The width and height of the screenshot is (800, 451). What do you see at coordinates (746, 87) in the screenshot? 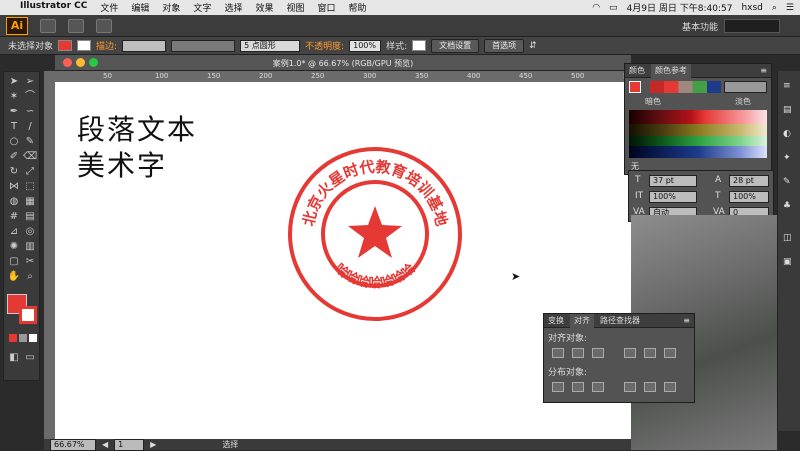
I see `harmony-rules-dropdown` at bounding box center [746, 87].